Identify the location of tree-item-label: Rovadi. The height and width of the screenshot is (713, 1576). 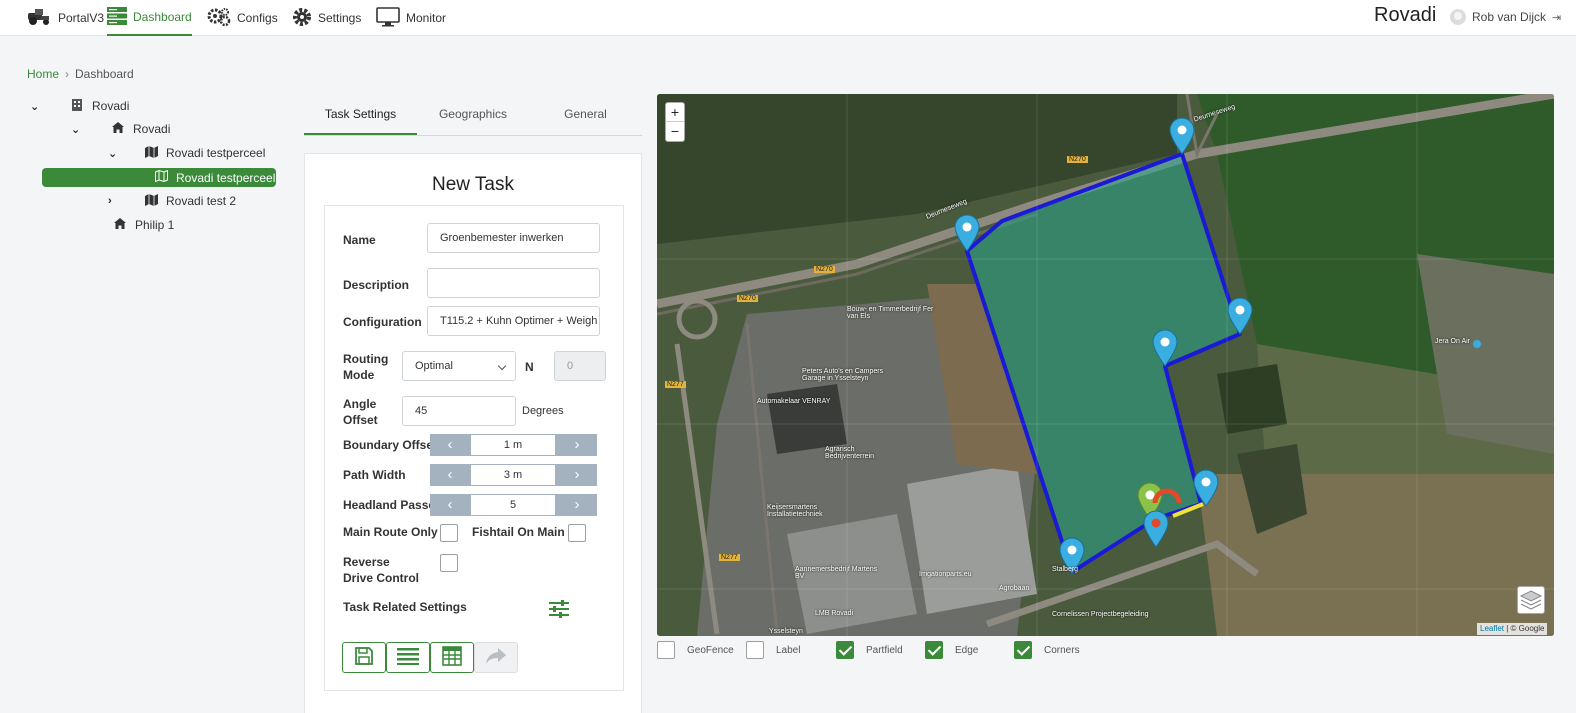
(111, 106).